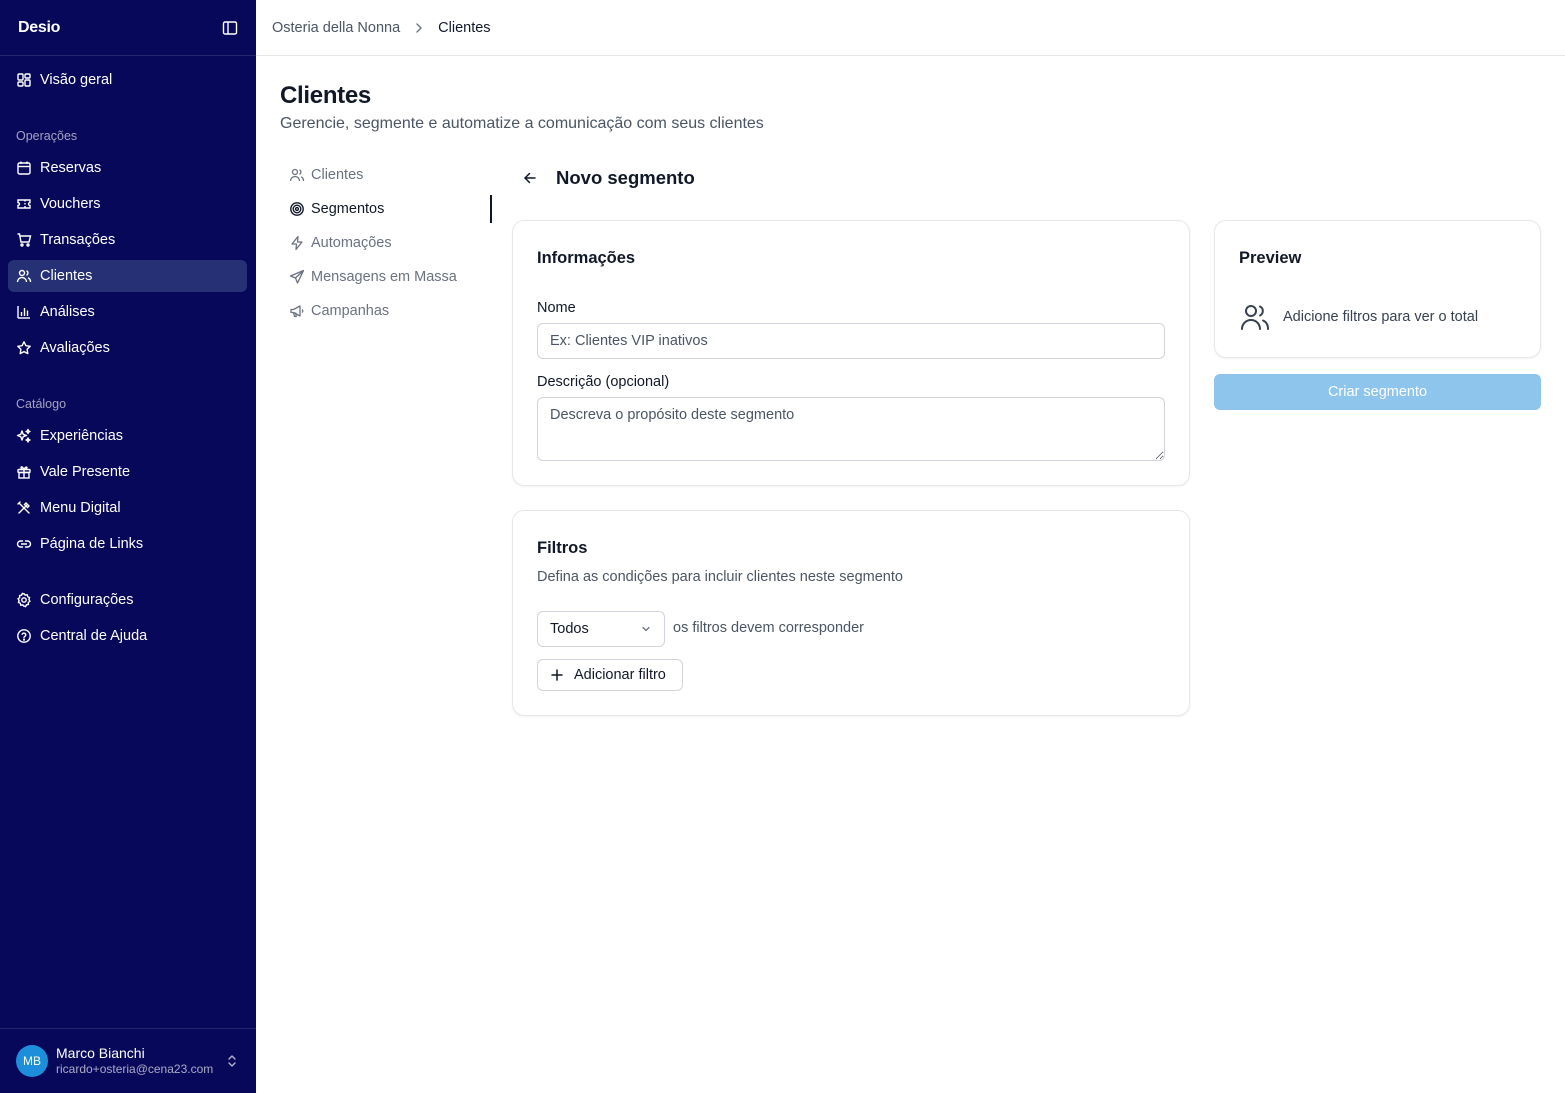 The image size is (1565, 1093). I want to click on preview-empty-state: Adicione filtros para ver o total, so click(1358, 317).